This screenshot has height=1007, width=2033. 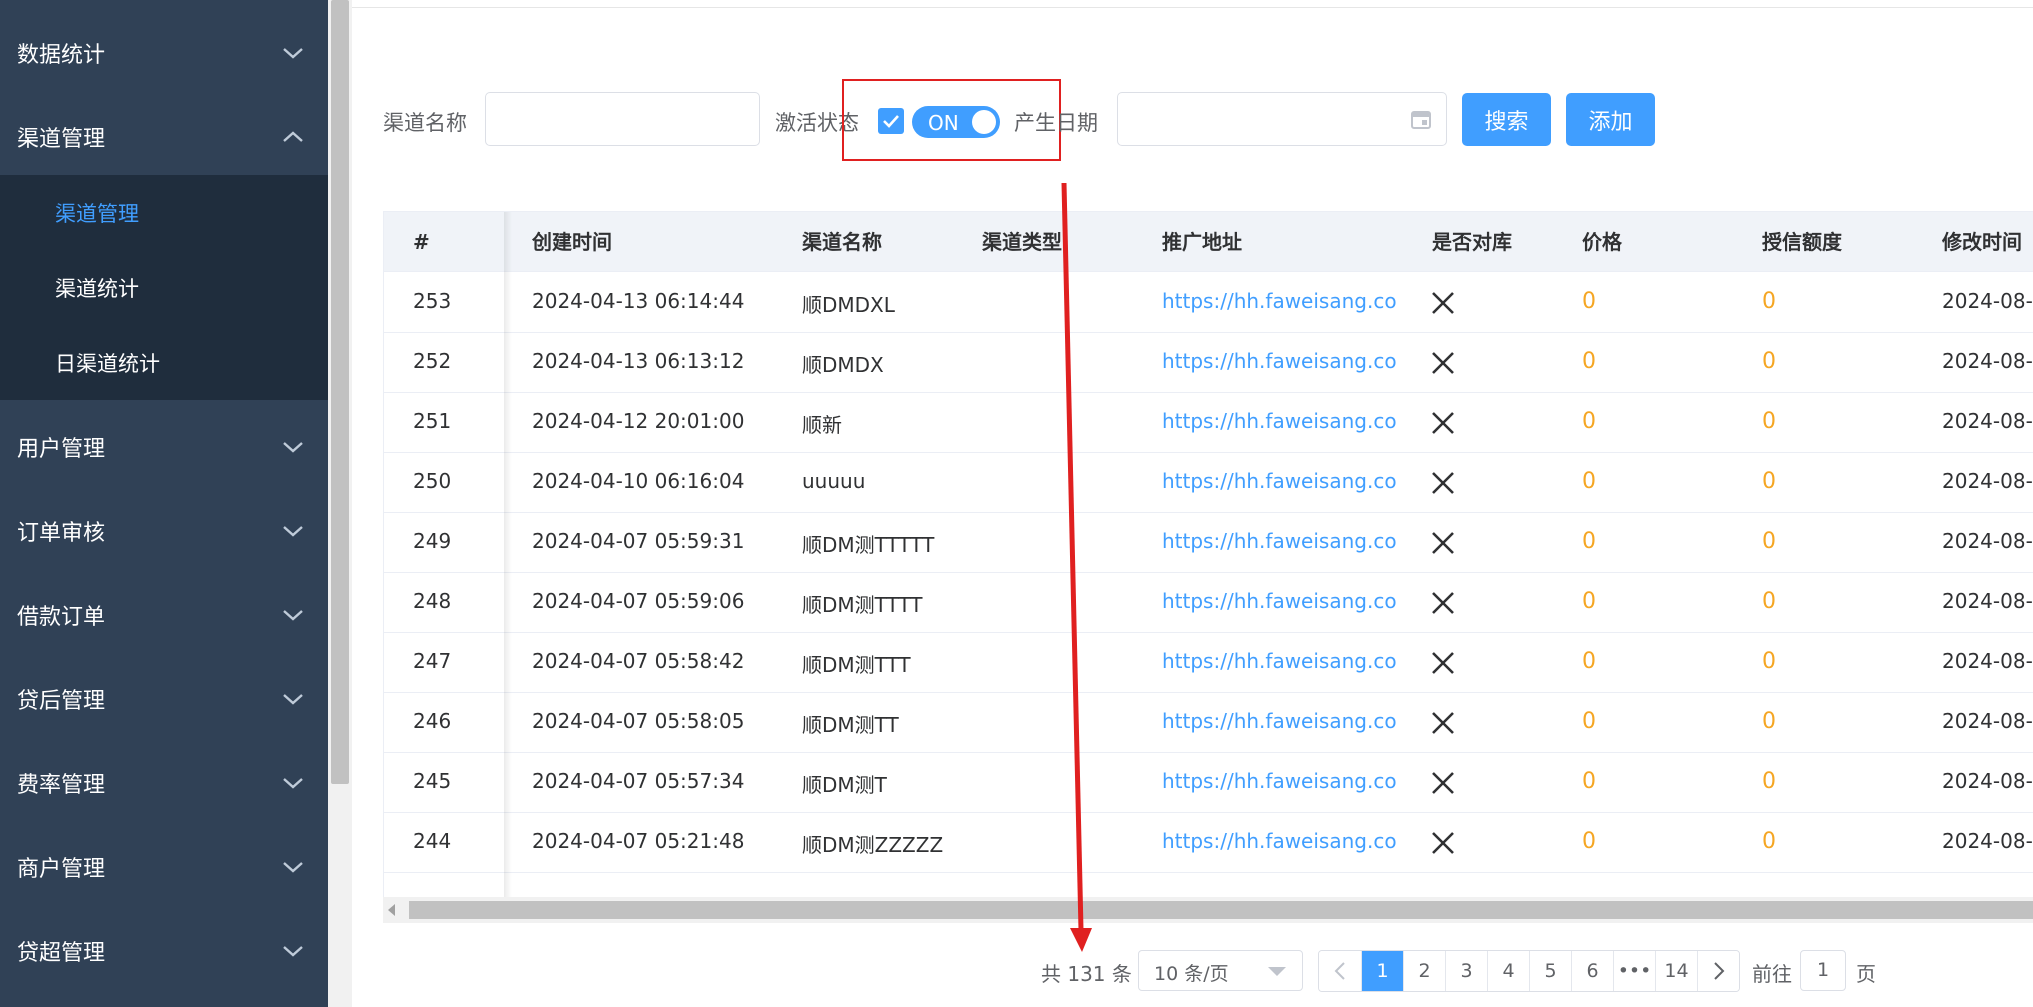 What do you see at coordinates (432, 601) in the screenshot?
I see `cell-id: 248` at bounding box center [432, 601].